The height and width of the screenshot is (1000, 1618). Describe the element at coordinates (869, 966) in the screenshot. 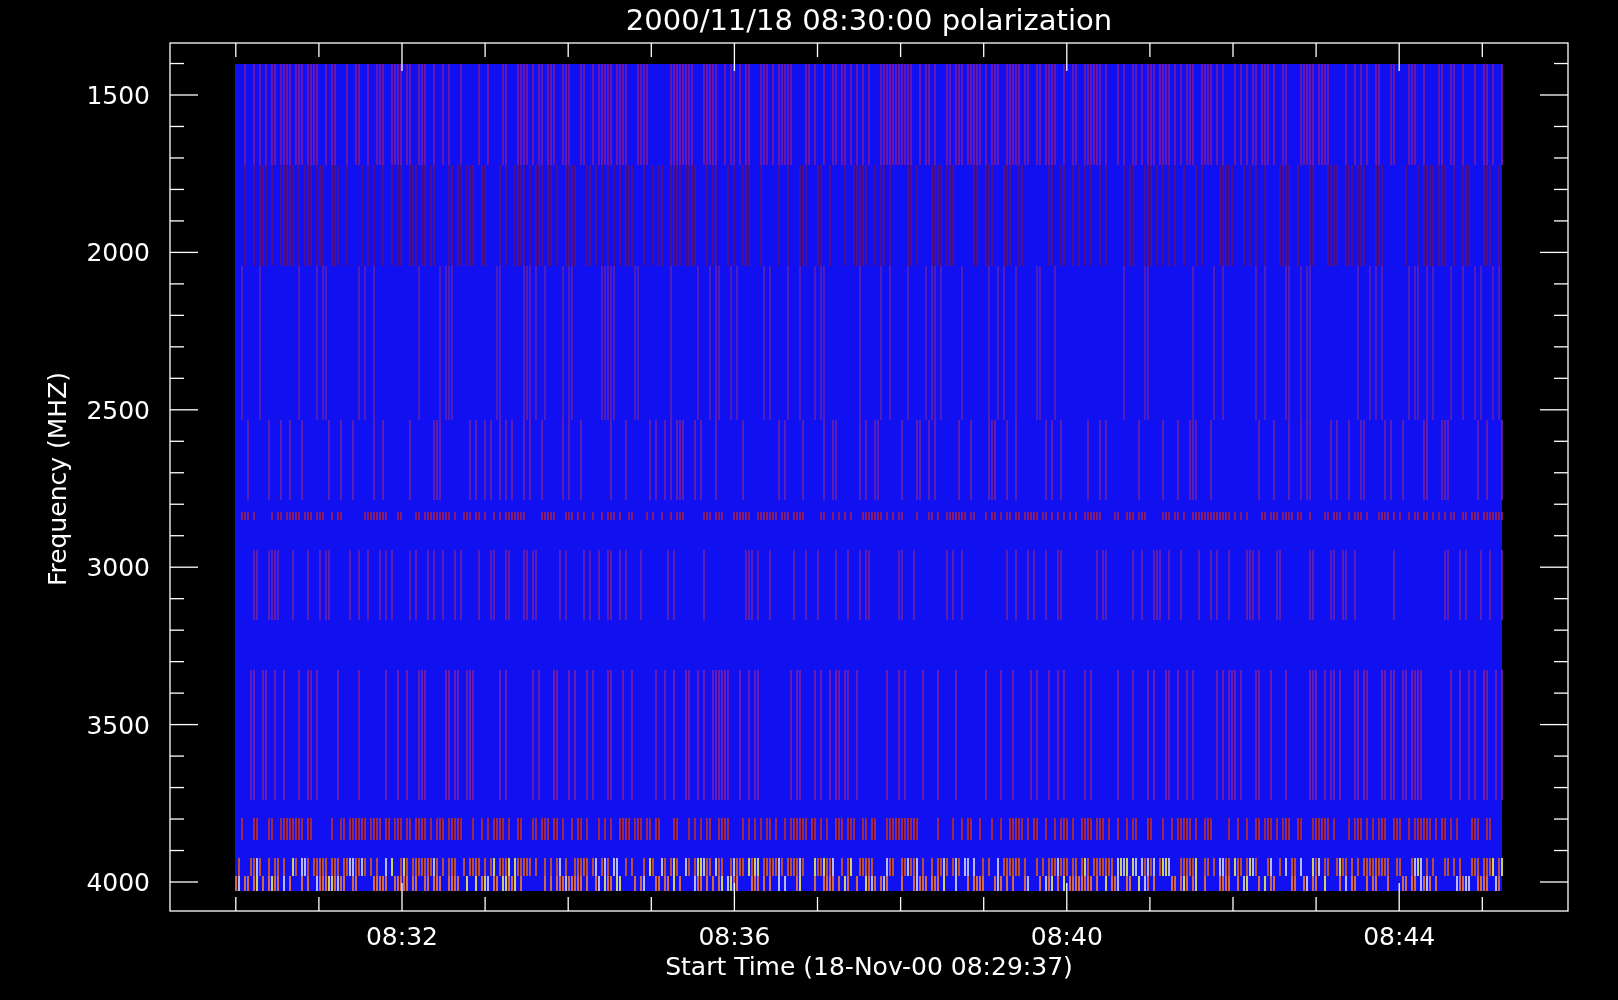

I see `x-axis-label: Start Time (18-Nov-00 08:29:37)` at that location.